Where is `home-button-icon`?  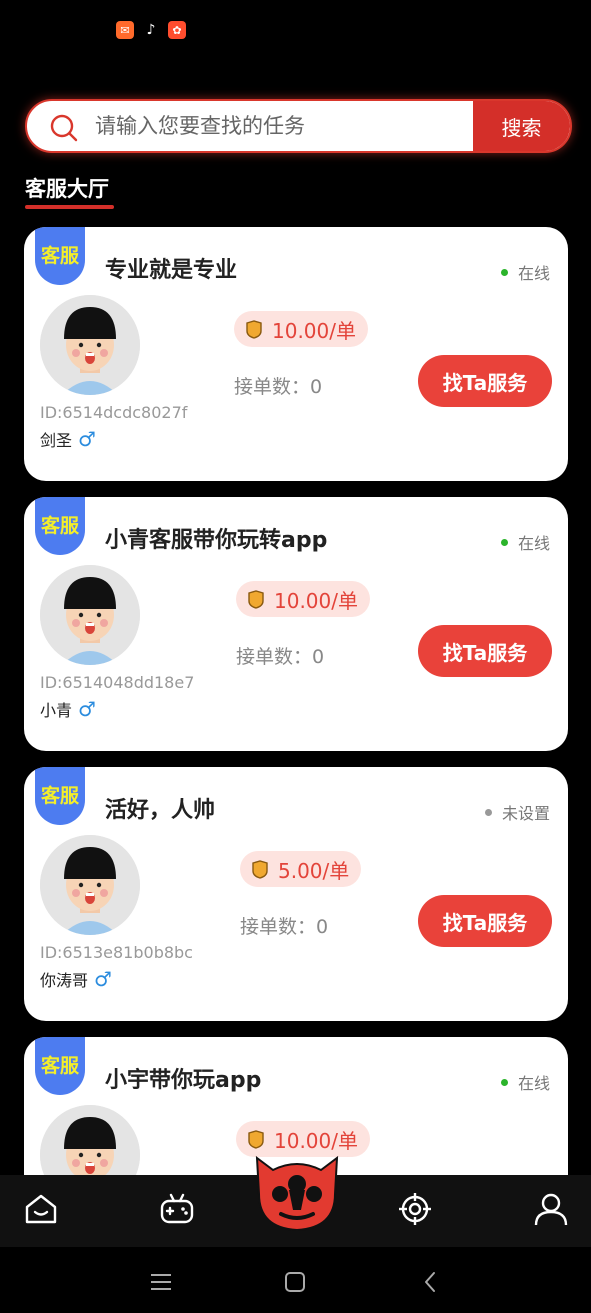 home-button-icon is located at coordinates (295, 1282).